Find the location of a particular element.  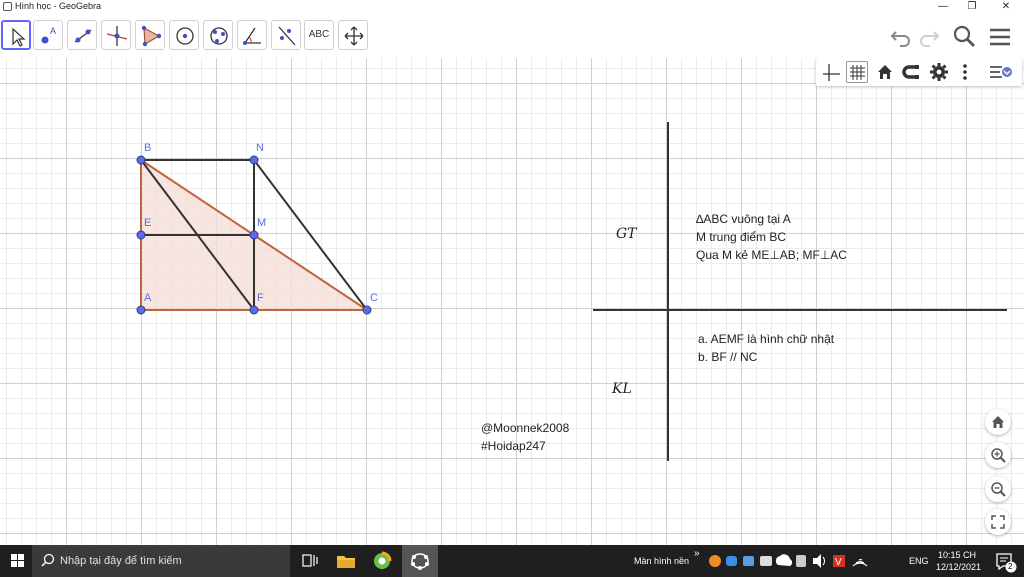

search-button is located at coordinates (964, 37).